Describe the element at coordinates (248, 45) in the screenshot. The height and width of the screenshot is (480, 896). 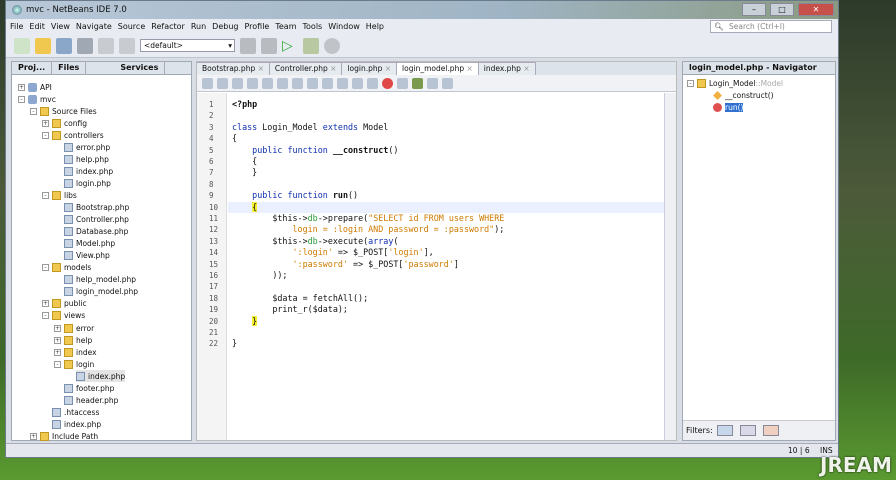
I see `build-icon` at that location.